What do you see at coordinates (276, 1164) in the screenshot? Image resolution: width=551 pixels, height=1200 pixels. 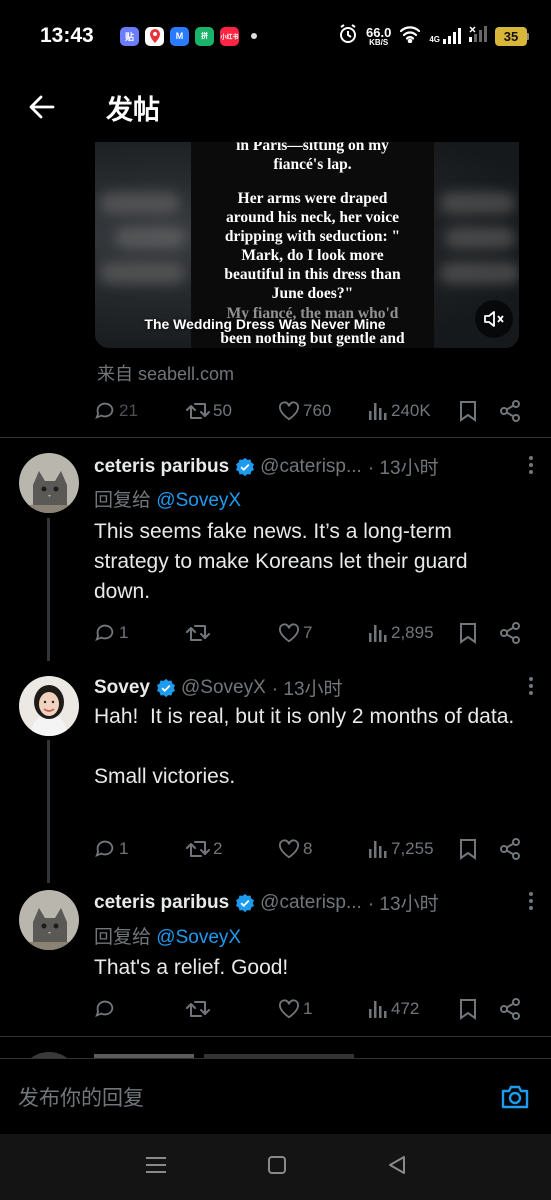 I see `square-home-icon` at bounding box center [276, 1164].